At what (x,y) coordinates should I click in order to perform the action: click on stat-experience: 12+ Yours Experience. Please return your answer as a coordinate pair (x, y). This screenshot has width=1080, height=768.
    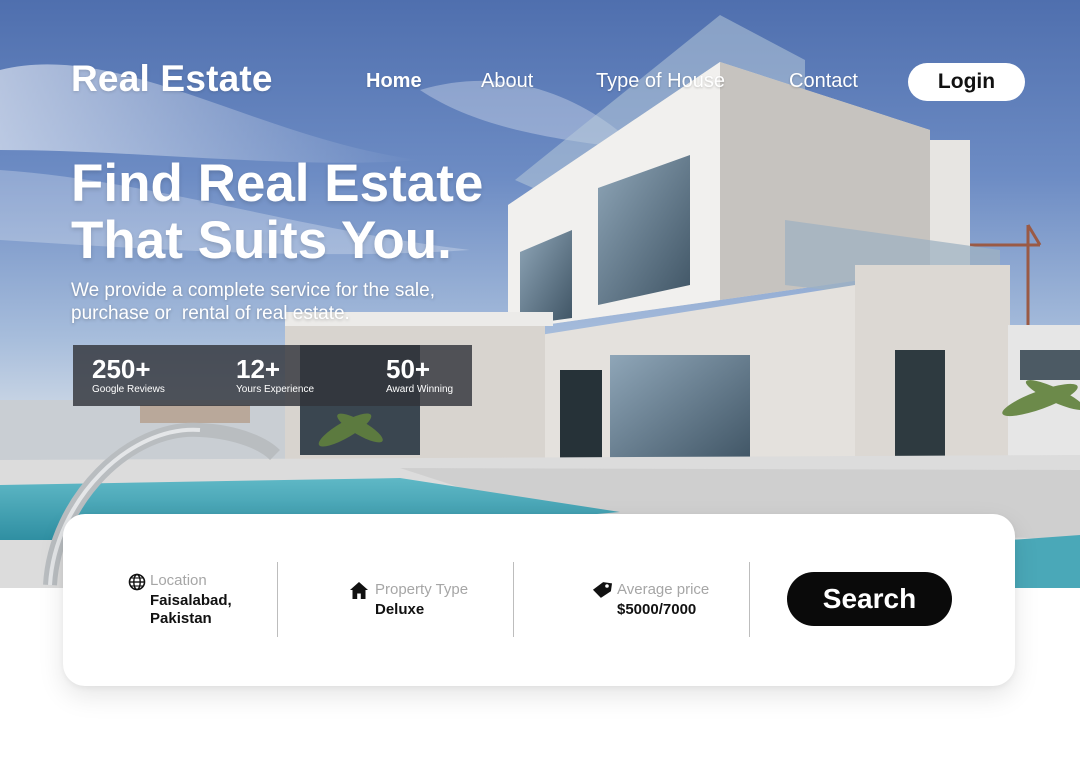
    Looking at the image, I should click on (275, 375).